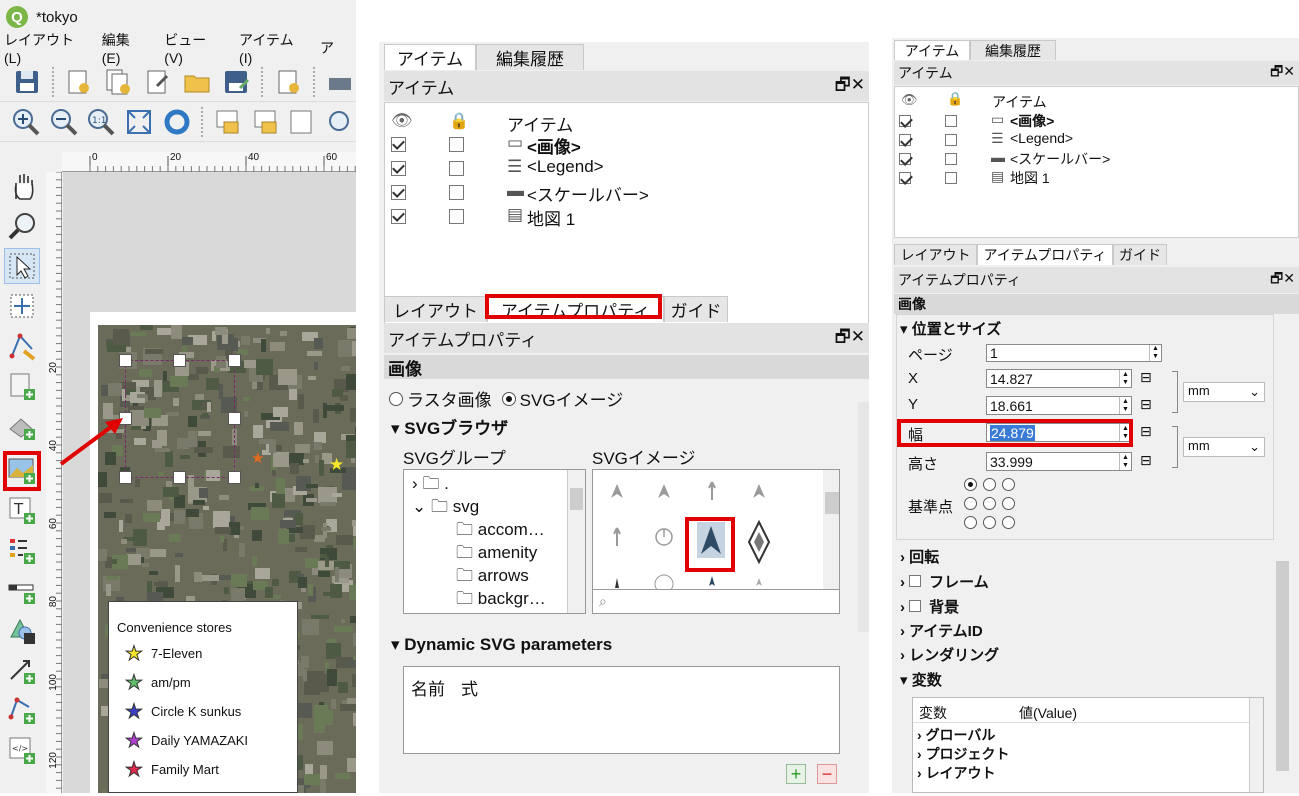 This screenshot has height=796, width=1299. I want to click on save-as-template-icon, so click(237, 82).